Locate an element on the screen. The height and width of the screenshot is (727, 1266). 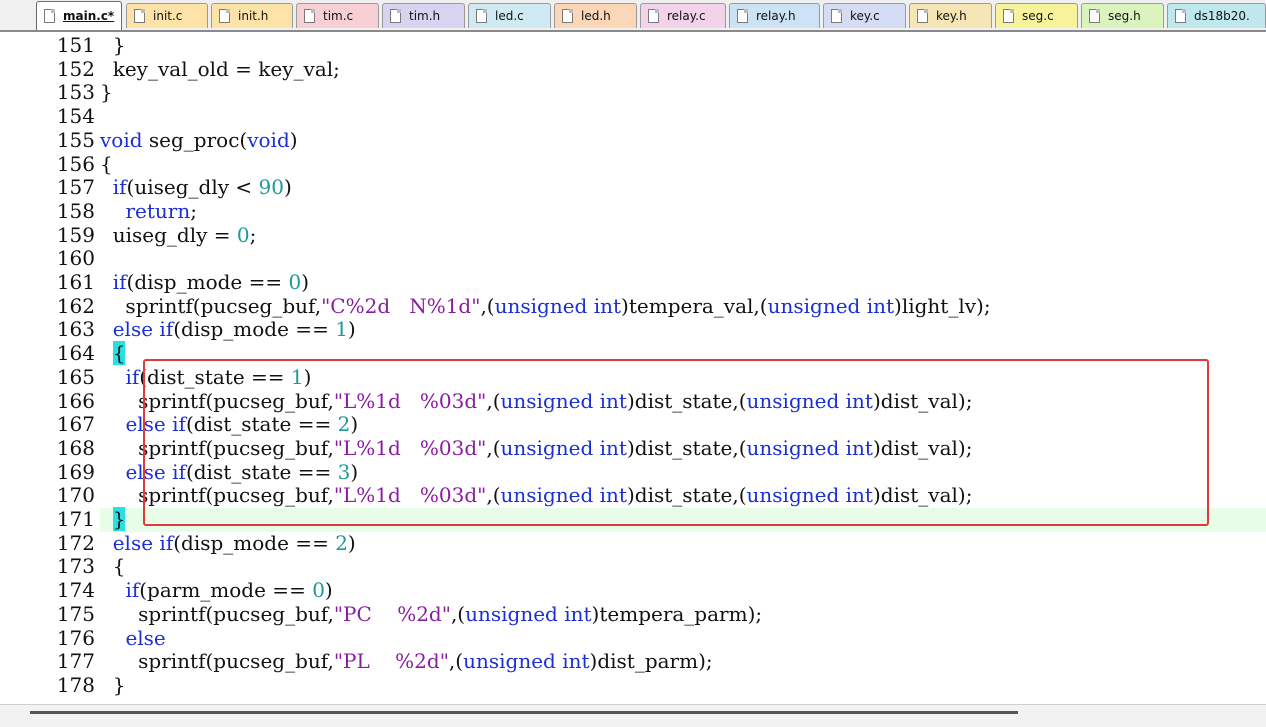
tab-relay-c: relay.c is located at coordinates (683, 15).